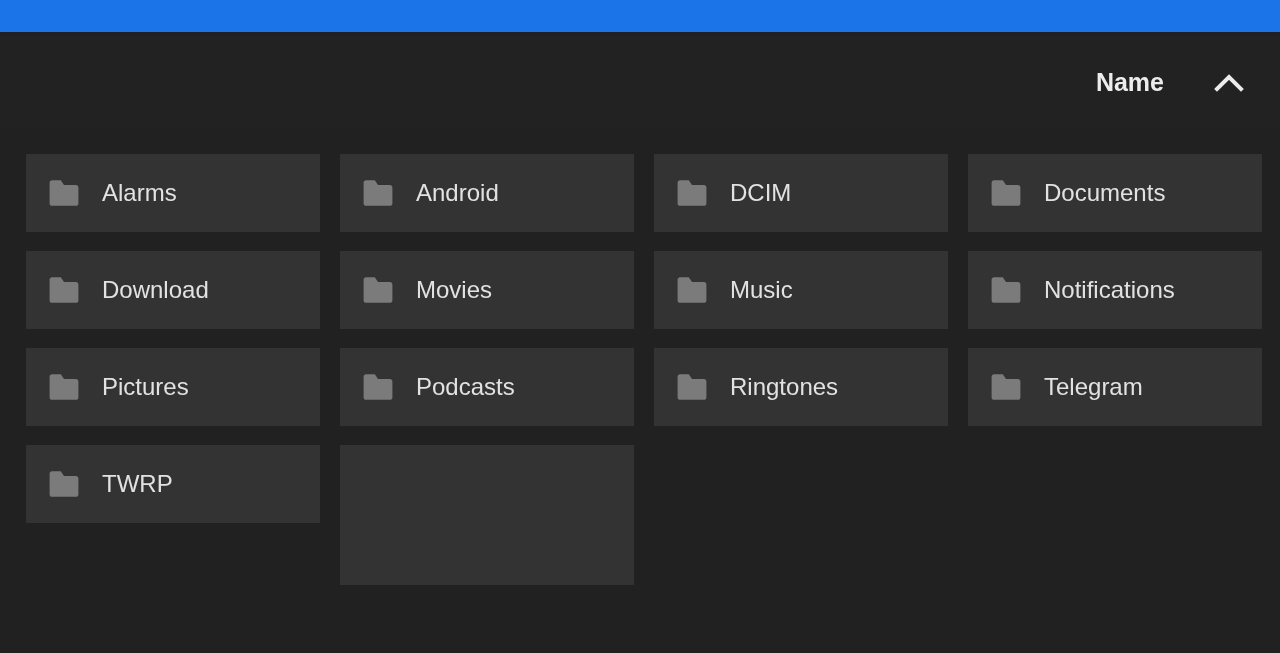  I want to click on folder-card: DCIM, so click(801, 193).